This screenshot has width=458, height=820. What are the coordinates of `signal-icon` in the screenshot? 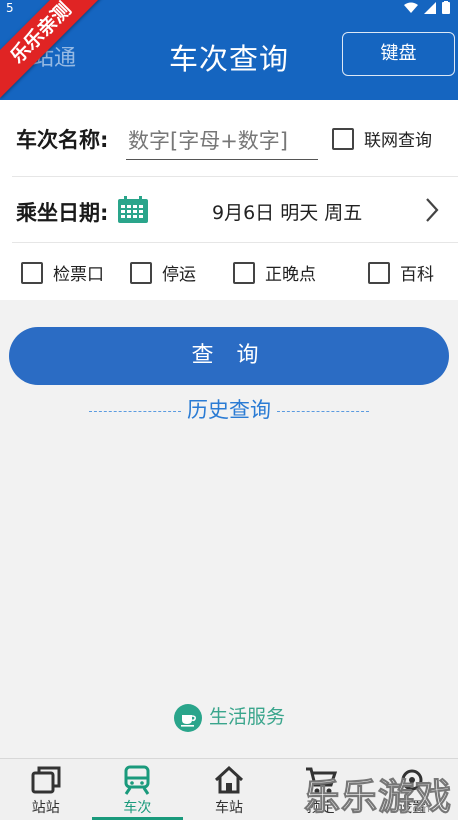 It's located at (430, 7).